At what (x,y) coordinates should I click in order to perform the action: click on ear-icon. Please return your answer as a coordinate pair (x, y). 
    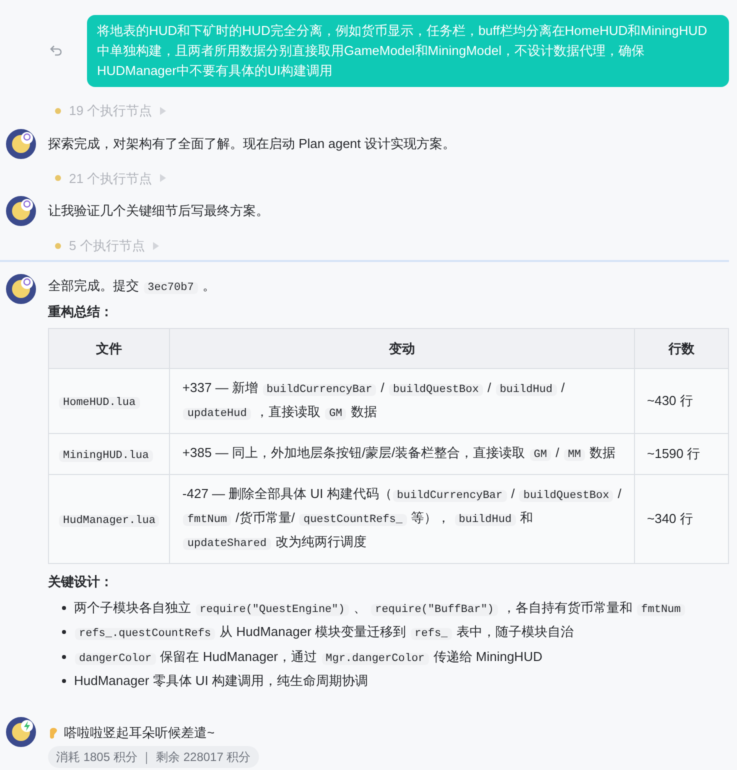
    Looking at the image, I should click on (53, 732).